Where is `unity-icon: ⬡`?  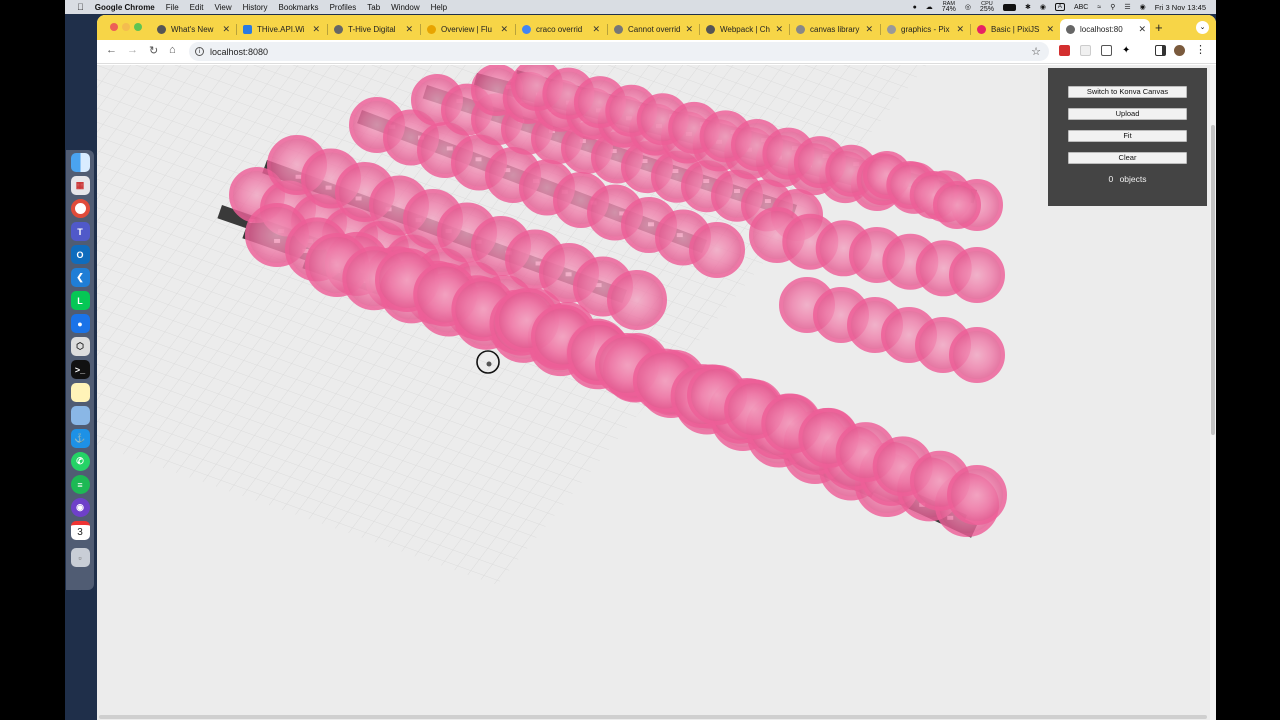 unity-icon: ⬡ is located at coordinates (80, 346).